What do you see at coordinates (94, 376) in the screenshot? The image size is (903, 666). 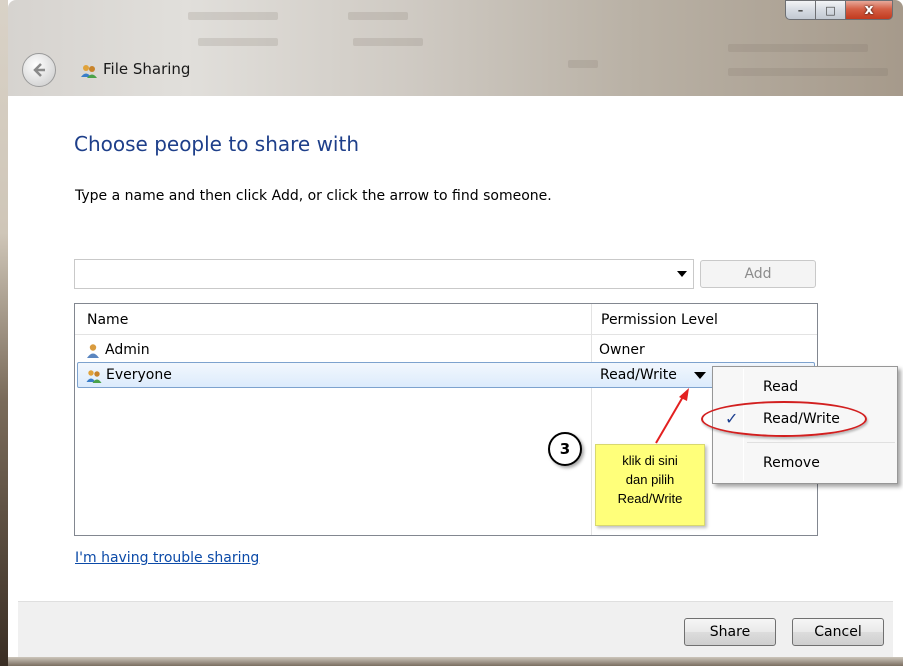 I see `group-icon` at bounding box center [94, 376].